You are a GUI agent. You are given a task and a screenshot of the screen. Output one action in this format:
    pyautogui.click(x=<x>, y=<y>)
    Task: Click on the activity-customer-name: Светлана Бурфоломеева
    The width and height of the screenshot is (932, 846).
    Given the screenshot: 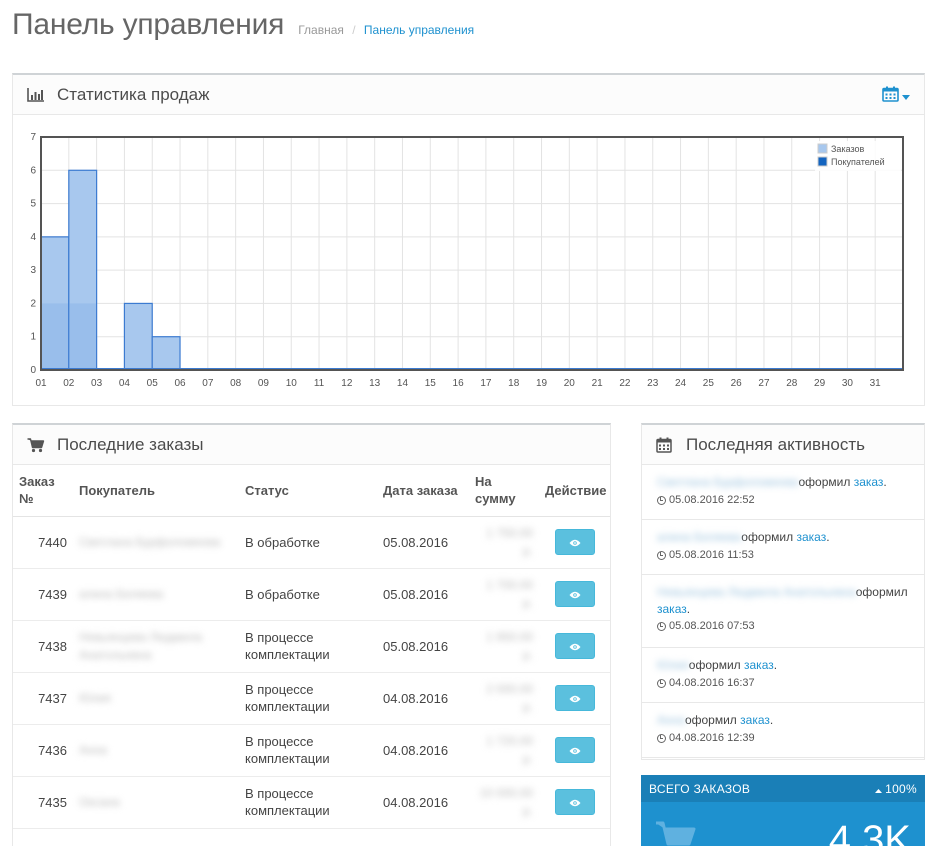 What is the action you would take?
    pyautogui.click(x=728, y=482)
    